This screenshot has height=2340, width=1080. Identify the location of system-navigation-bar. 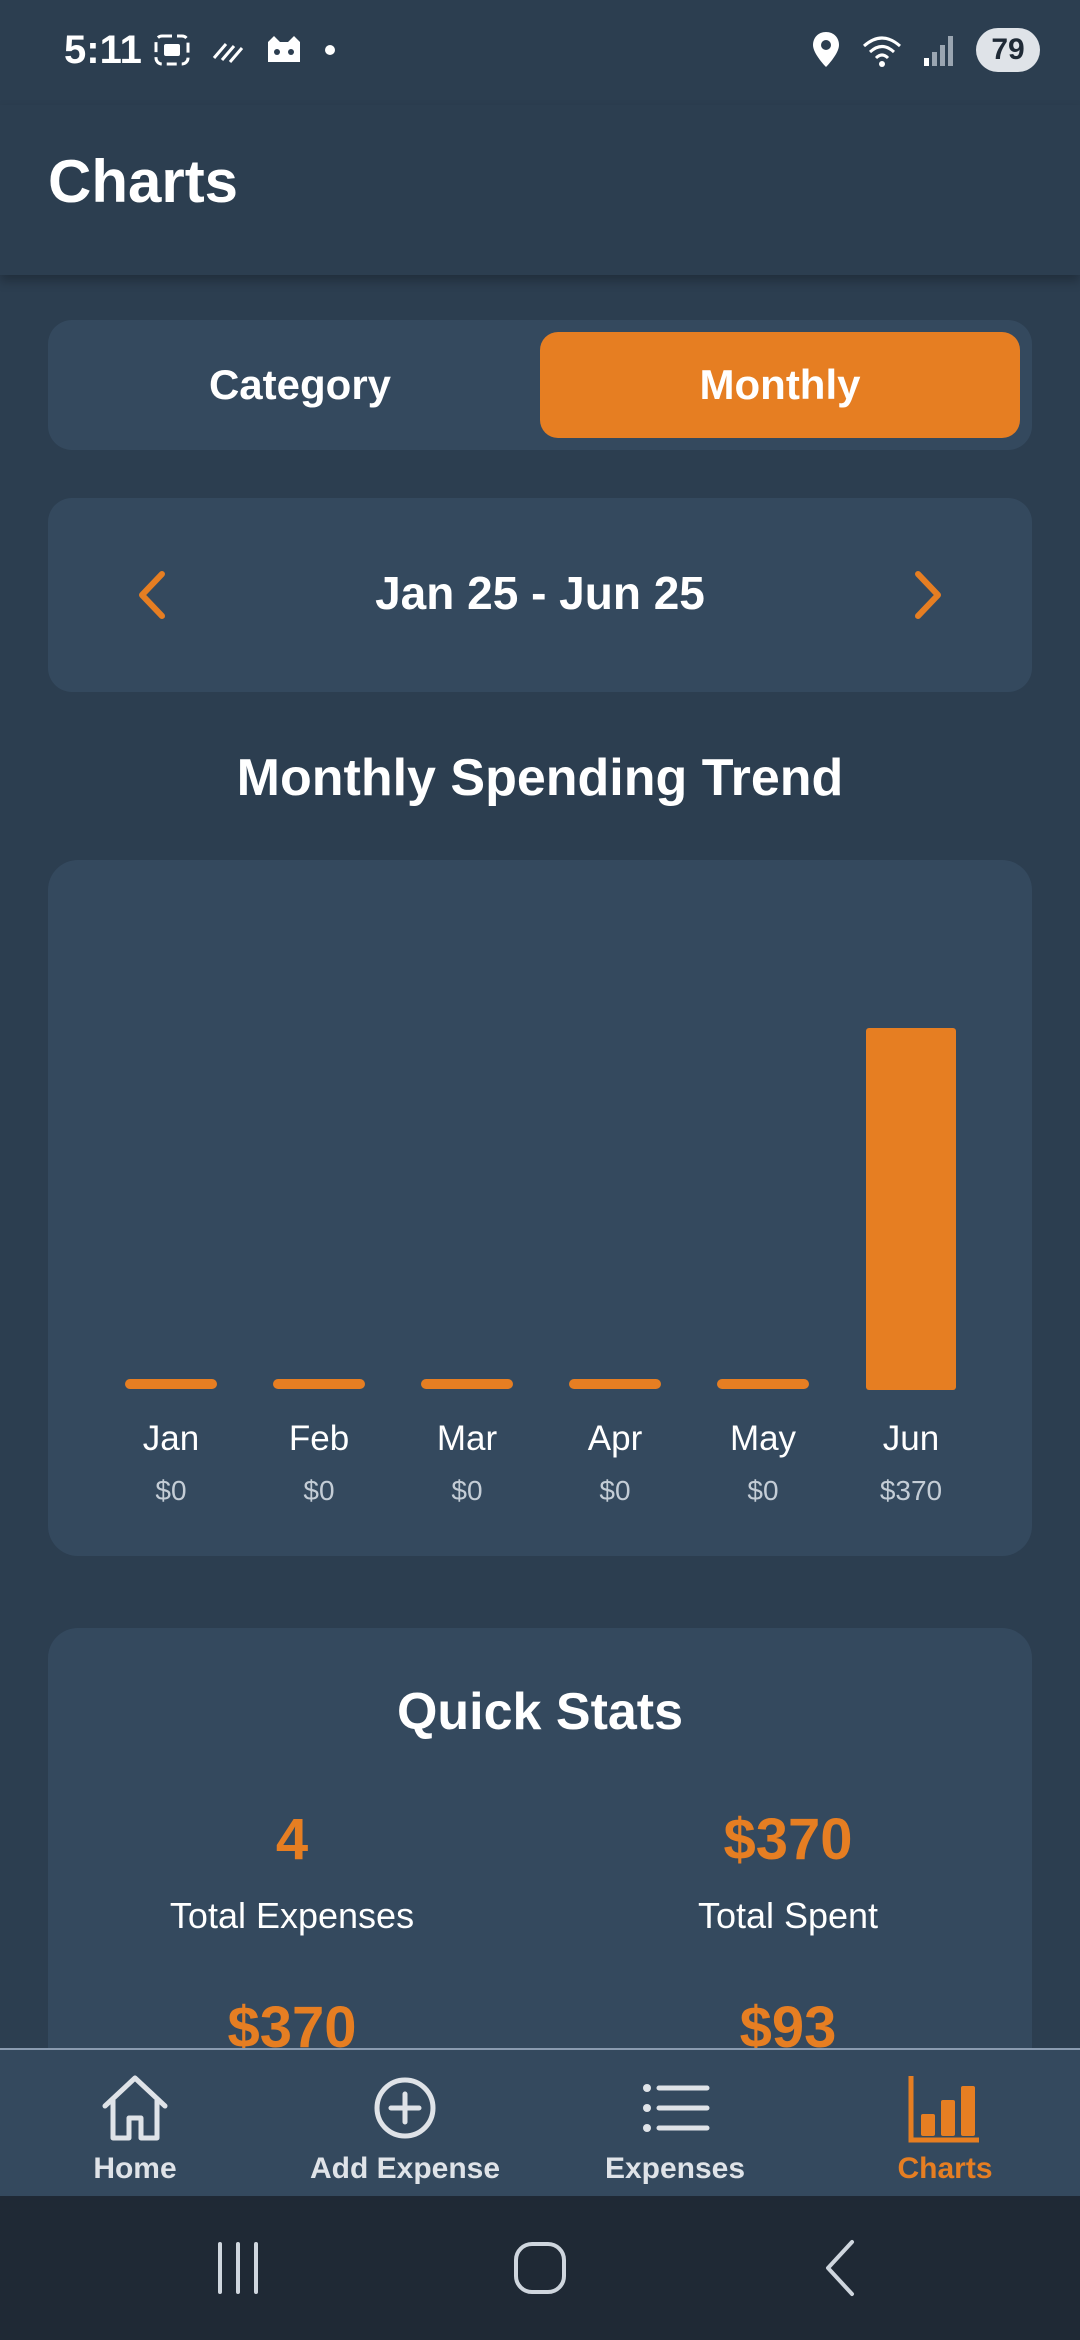
(540, 2268).